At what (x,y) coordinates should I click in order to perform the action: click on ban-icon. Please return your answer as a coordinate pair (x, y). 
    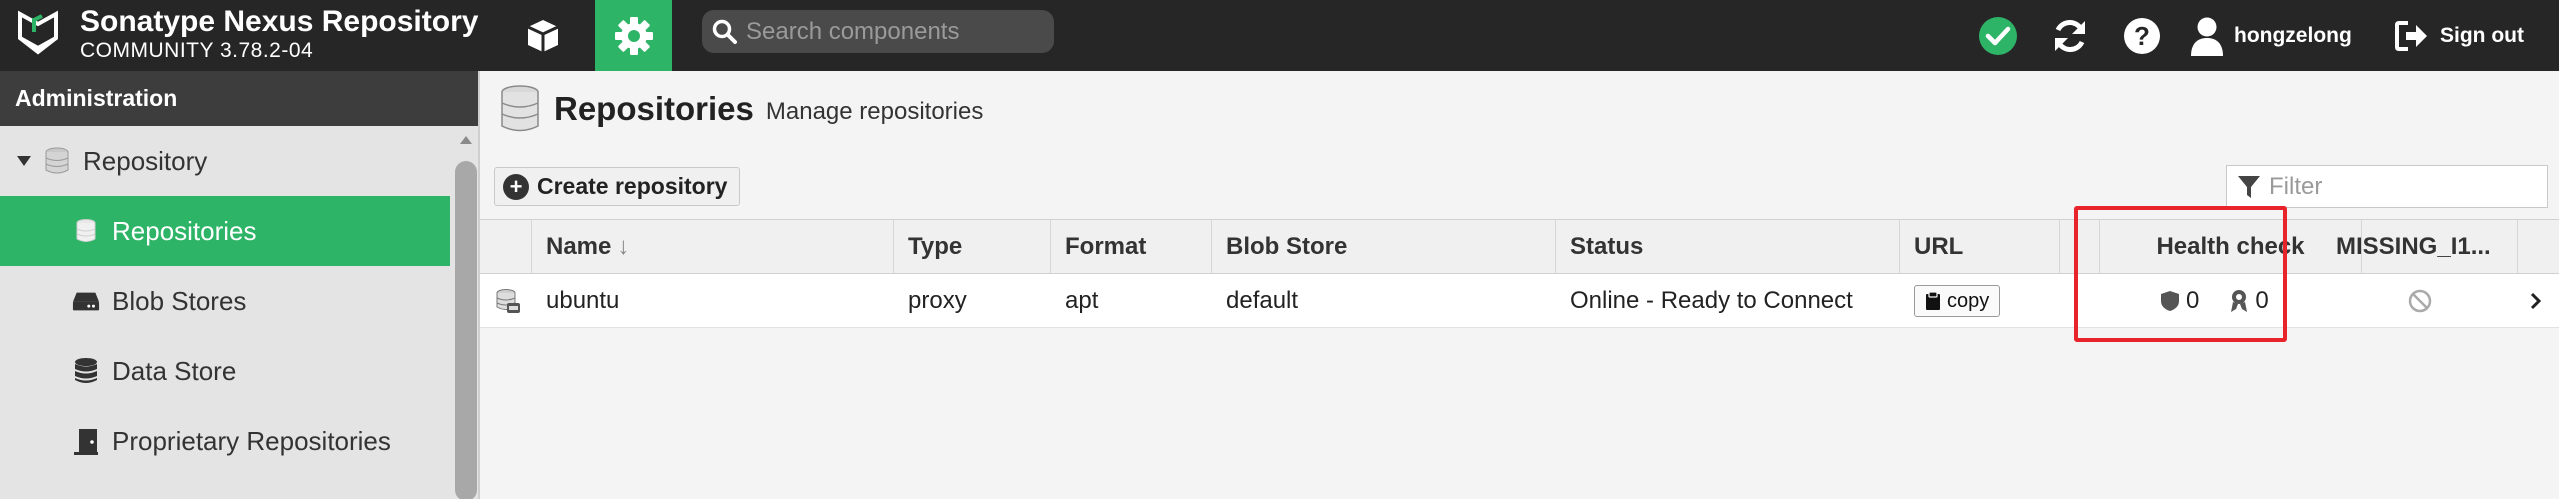
    Looking at the image, I should click on (2420, 301).